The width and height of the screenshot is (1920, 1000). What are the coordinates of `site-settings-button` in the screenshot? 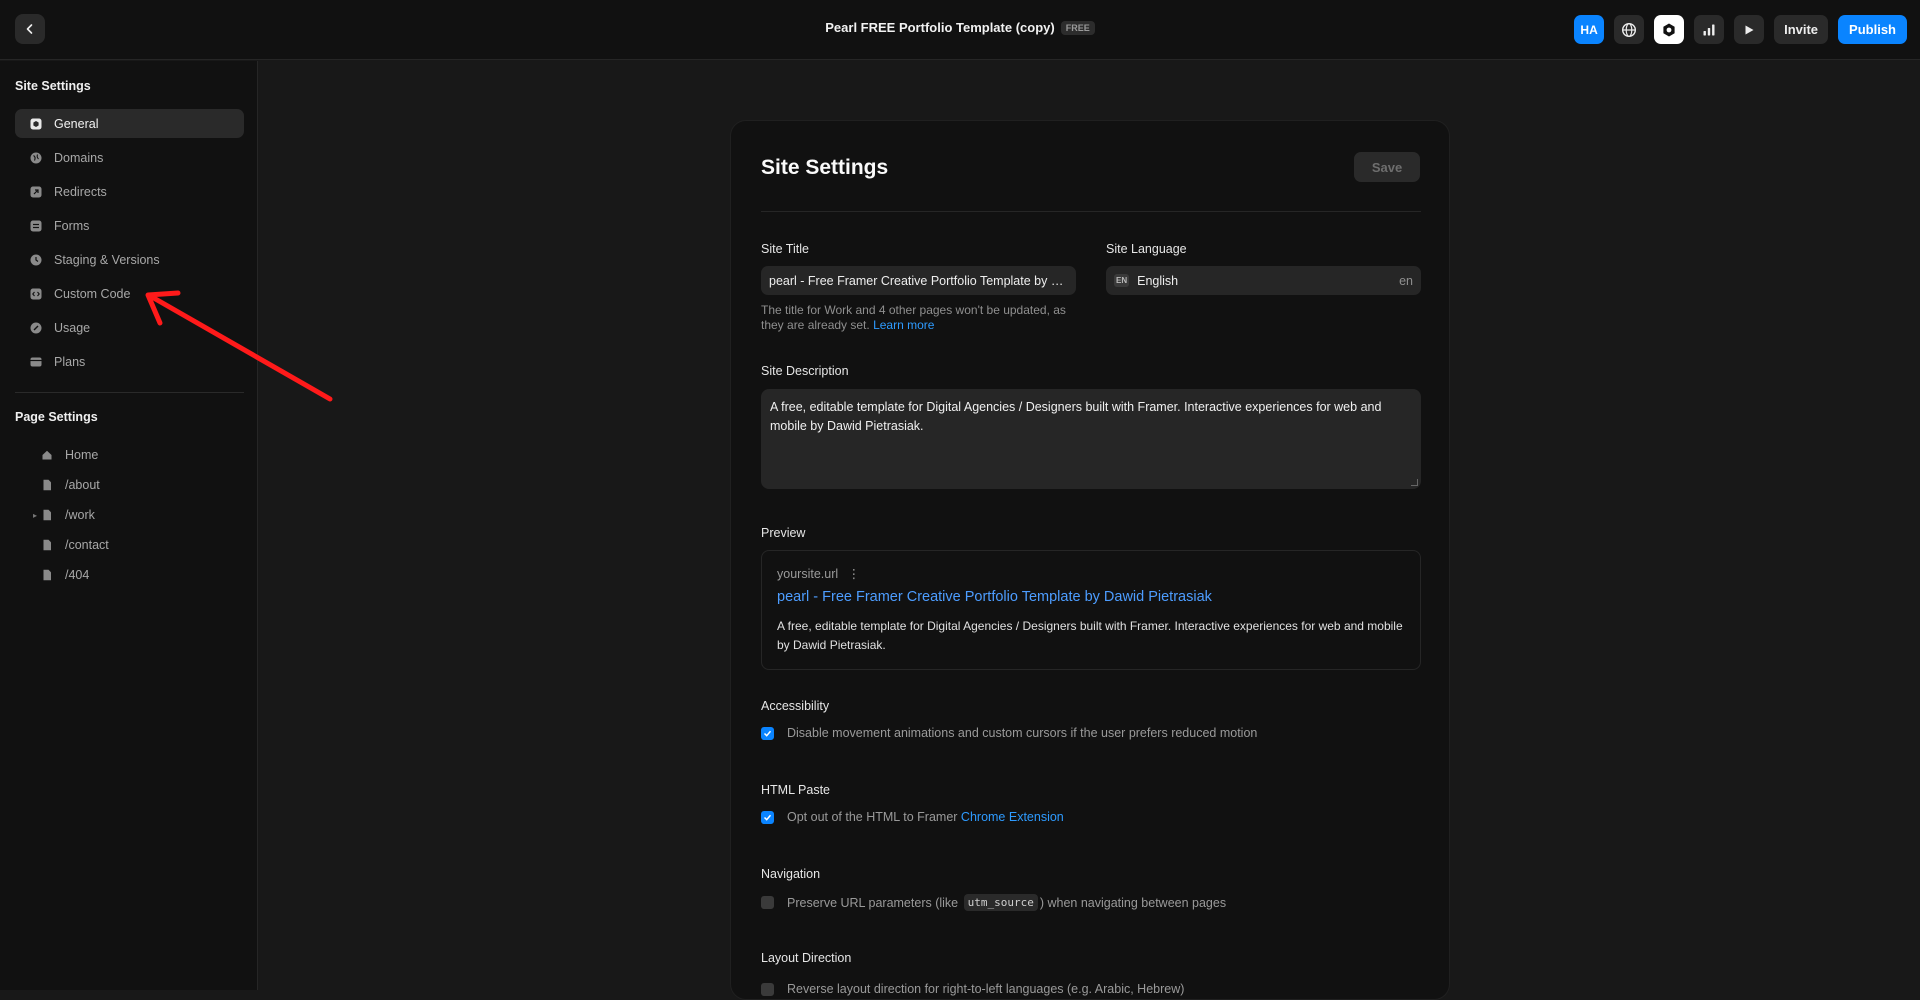 It's located at (1669, 29).